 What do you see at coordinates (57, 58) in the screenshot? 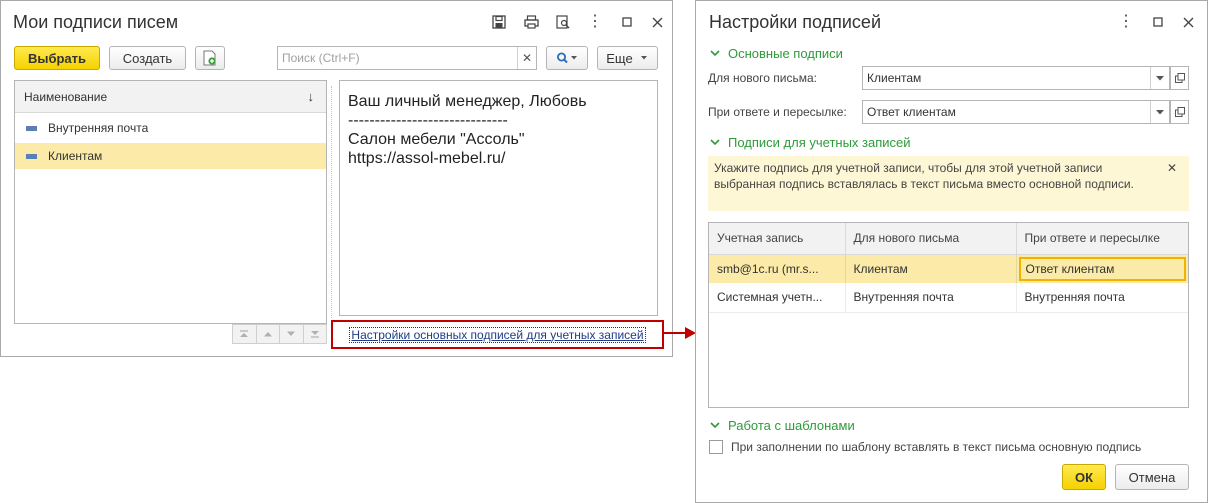
I see `select-button: Выбрать` at bounding box center [57, 58].